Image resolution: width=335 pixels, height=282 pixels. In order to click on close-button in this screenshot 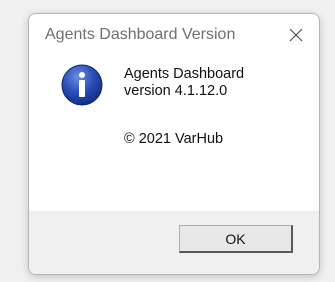, I will do `click(296, 35)`.